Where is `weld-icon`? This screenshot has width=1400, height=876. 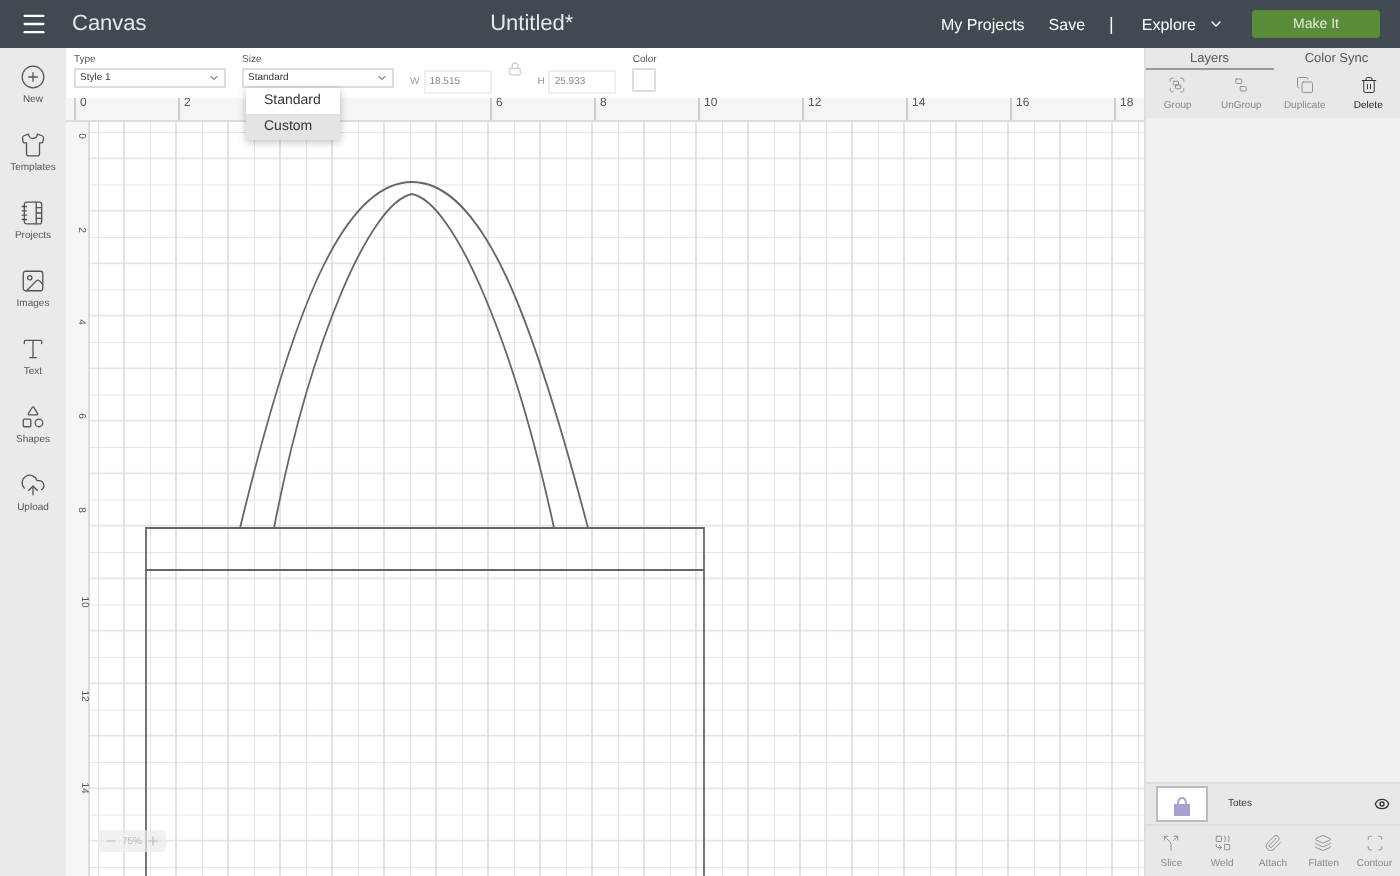 weld-icon is located at coordinates (1222, 843).